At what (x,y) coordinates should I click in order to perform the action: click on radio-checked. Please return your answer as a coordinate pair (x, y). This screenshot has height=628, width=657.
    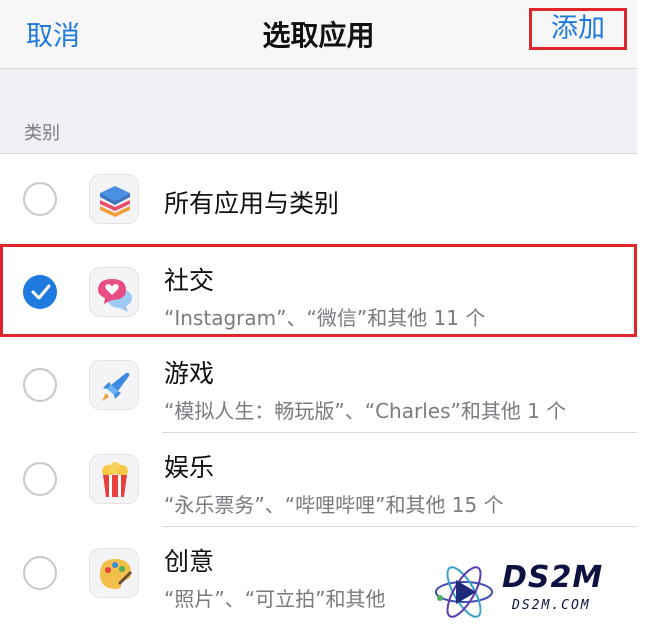
    Looking at the image, I should click on (40, 292).